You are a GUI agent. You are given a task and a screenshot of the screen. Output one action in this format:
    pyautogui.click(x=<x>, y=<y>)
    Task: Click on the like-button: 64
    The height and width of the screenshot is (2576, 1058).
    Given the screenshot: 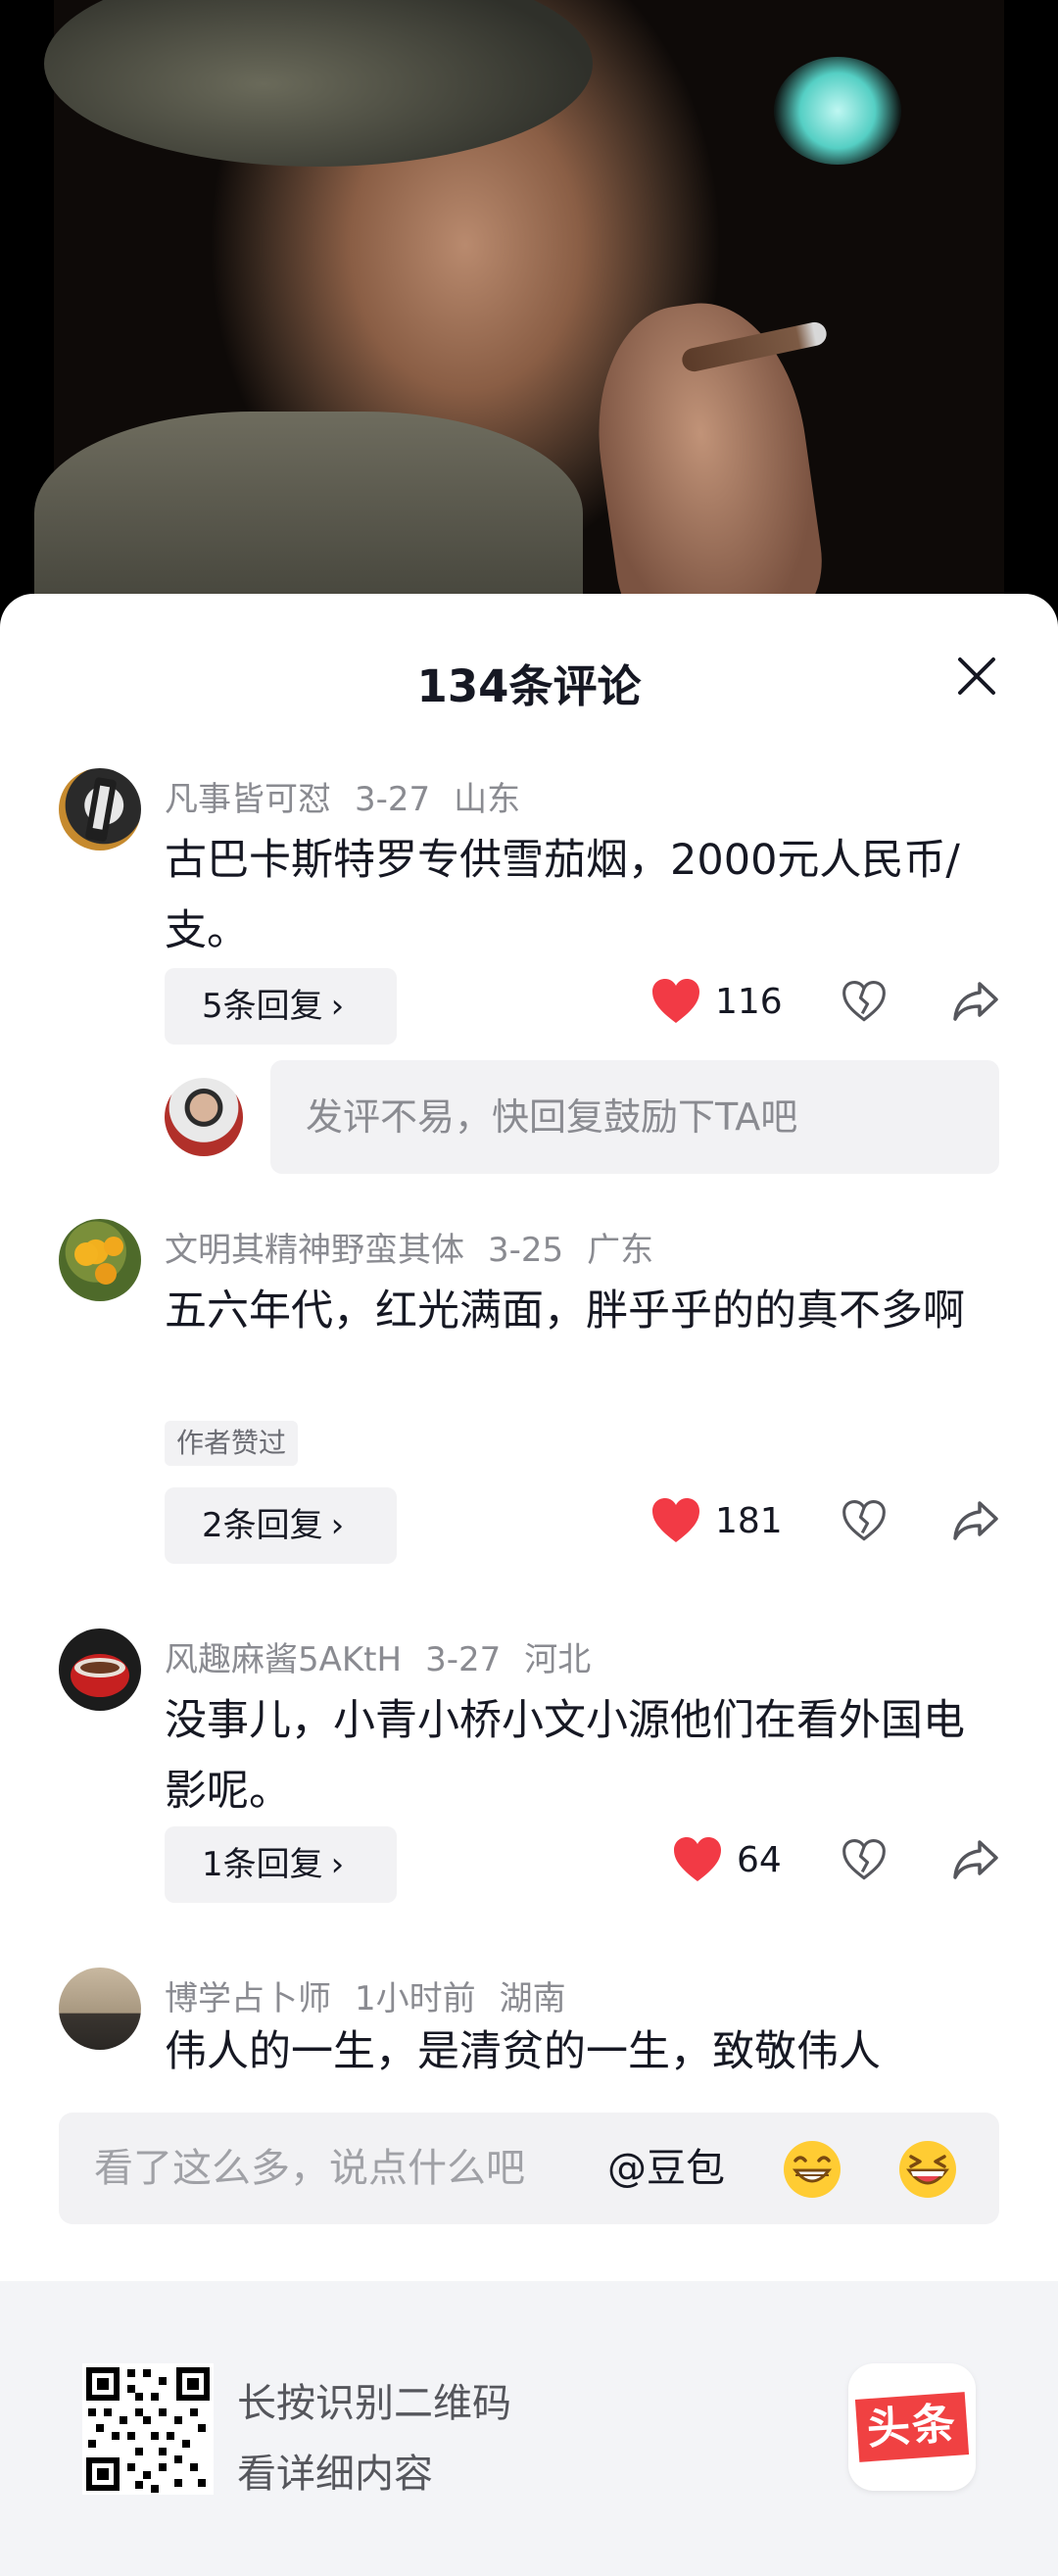 What is the action you would take?
    pyautogui.click(x=727, y=1859)
    